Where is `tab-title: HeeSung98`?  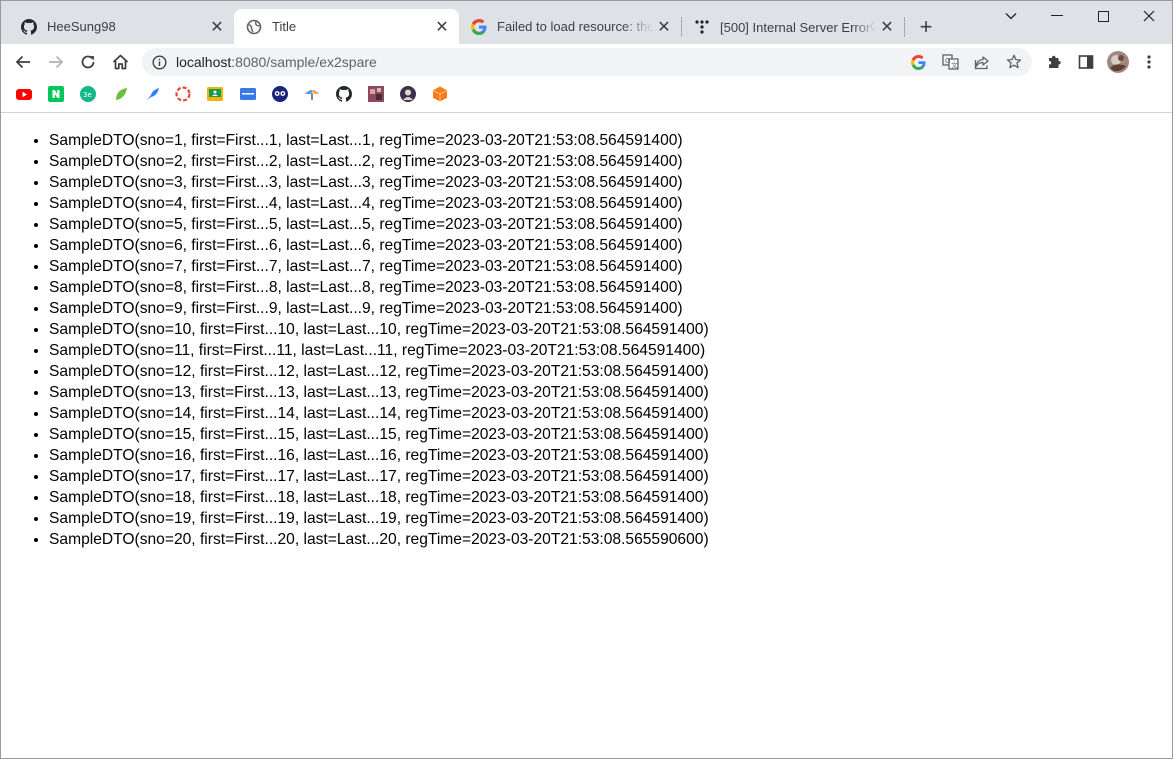 tab-title: HeeSung98 is located at coordinates (81, 26).